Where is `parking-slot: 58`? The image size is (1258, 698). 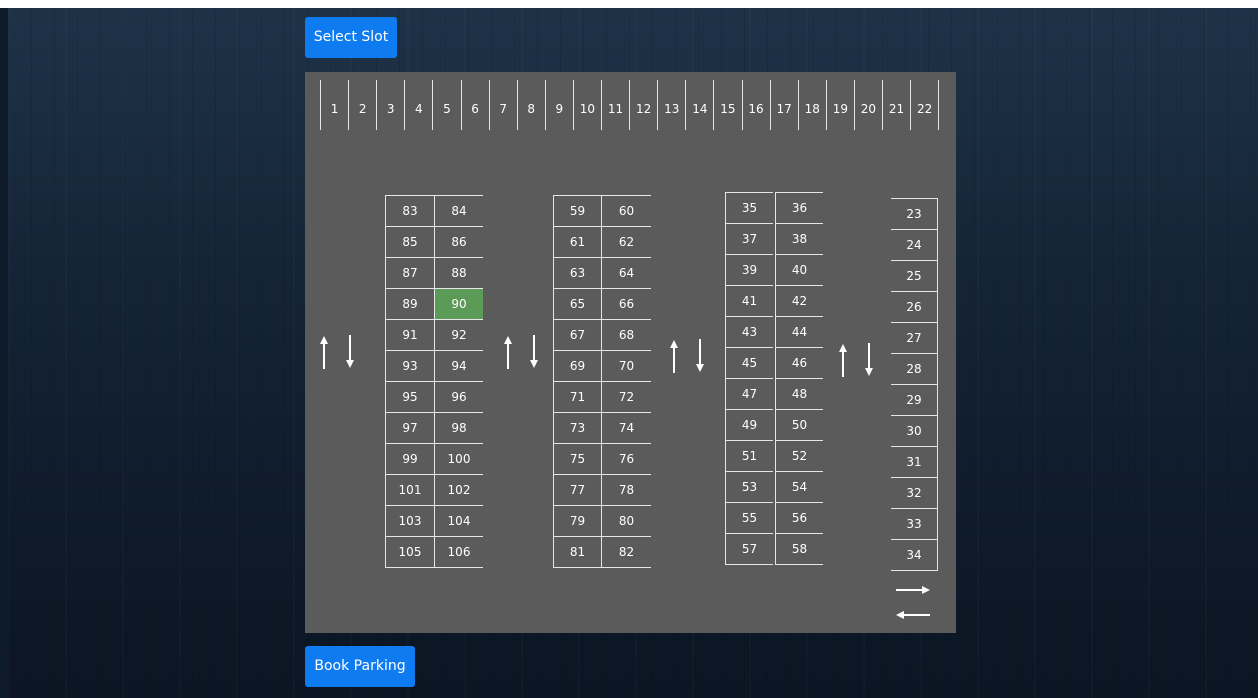 parking-slot: 58 is located at coordinates (799, 549).